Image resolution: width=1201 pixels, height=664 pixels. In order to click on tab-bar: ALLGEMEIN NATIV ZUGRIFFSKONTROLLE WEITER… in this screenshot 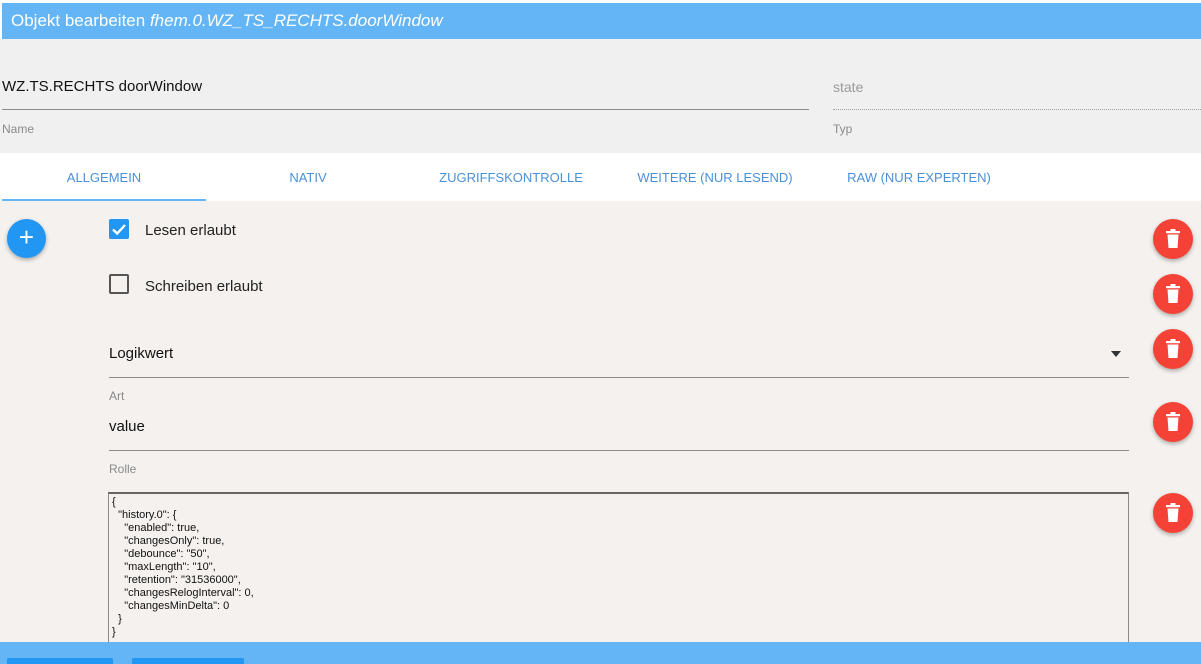, I will do `click(600, 177)`.